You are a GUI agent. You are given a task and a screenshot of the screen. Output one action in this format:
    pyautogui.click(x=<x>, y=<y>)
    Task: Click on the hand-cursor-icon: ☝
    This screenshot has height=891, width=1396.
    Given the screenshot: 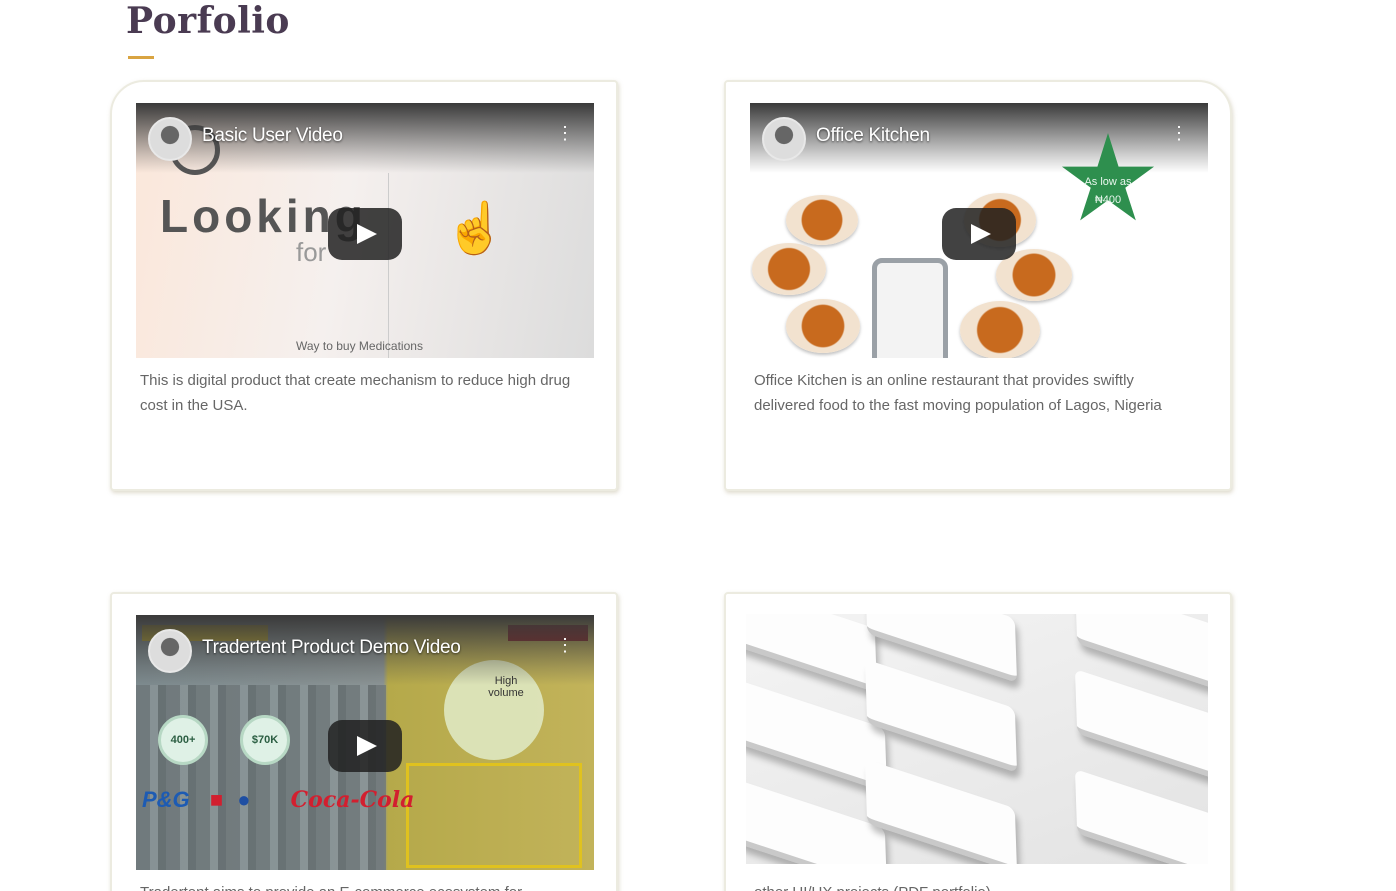 What is the action you would take?
    pyautogui.click(x=475, y=228)
    